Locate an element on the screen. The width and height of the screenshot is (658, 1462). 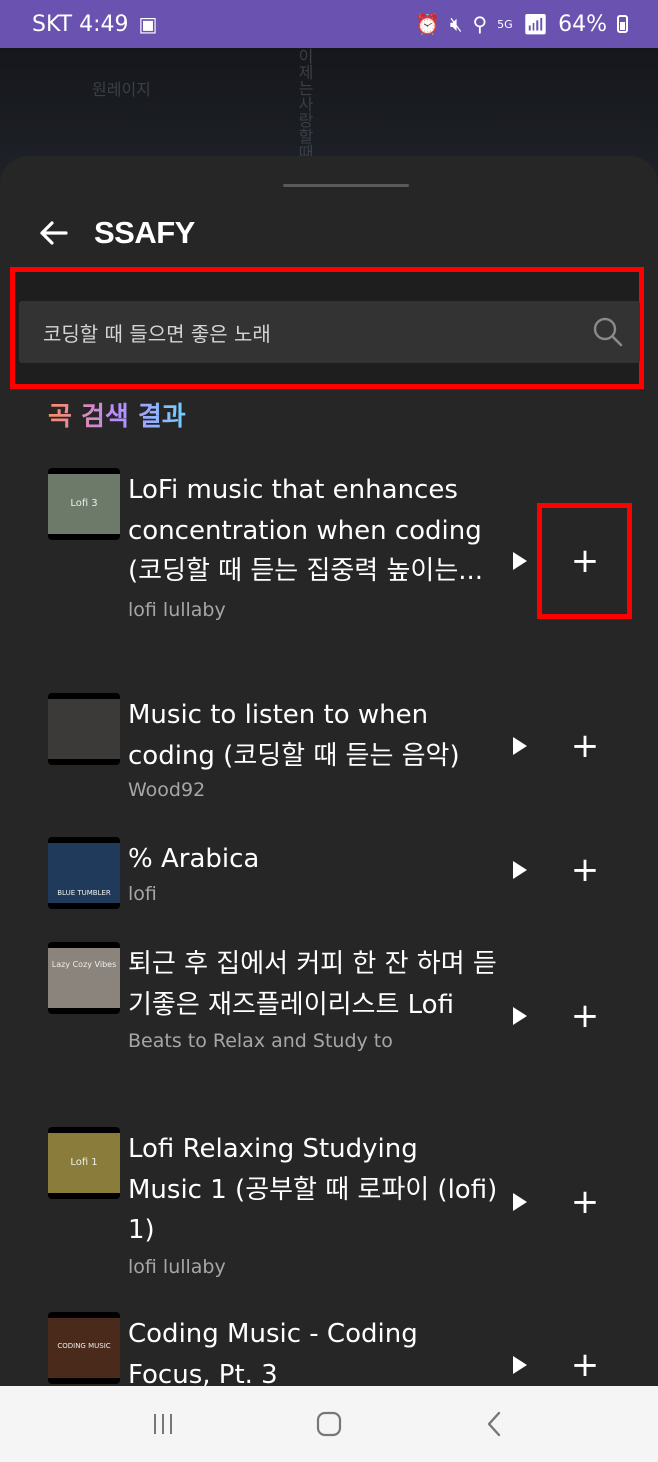
mute-icon: 🔇︎ is located at coordinates (456, 24).